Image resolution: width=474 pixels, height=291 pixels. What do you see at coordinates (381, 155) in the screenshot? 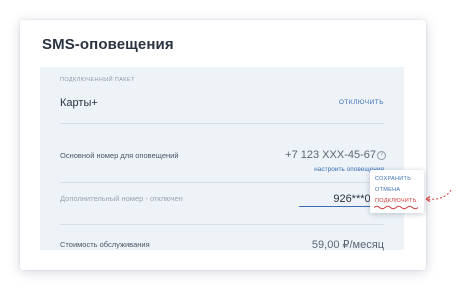
I see `info-icon: ?` at bounding box center [381, 155].